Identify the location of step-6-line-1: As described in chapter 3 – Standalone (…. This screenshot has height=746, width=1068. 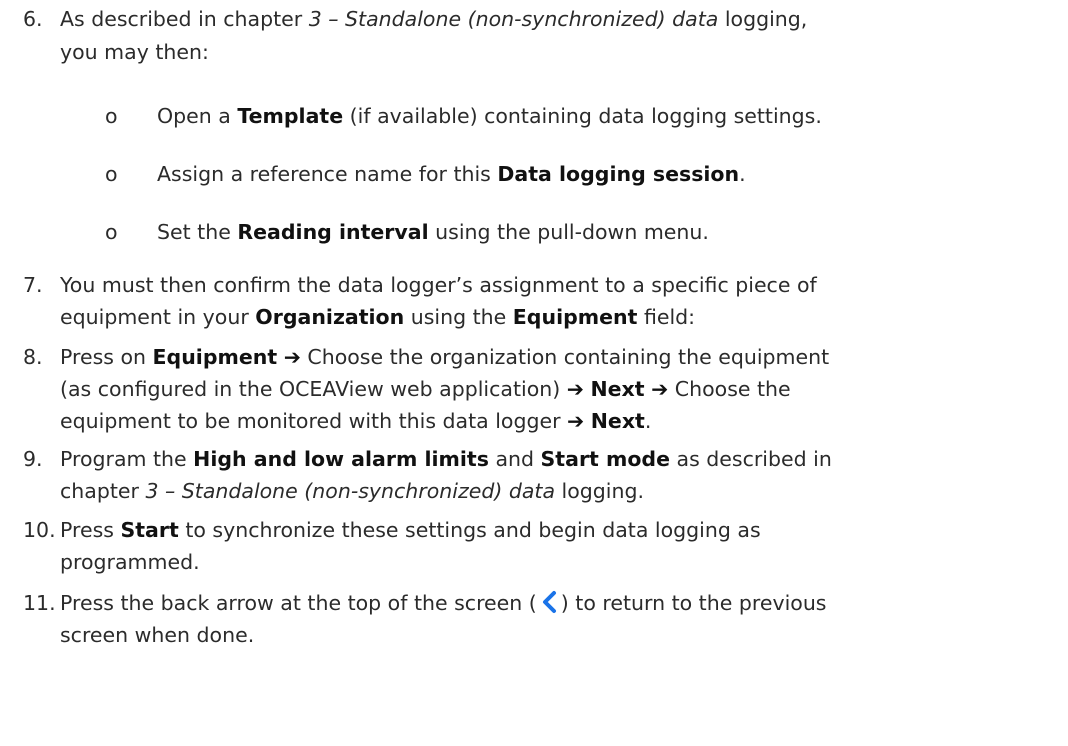
(434, 19).